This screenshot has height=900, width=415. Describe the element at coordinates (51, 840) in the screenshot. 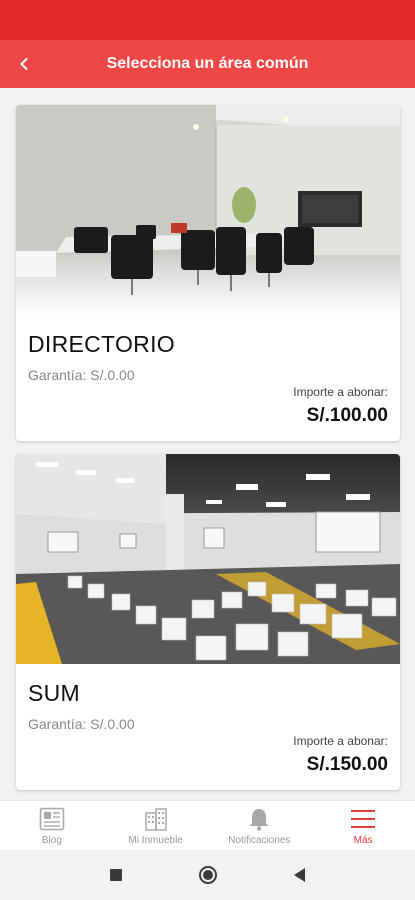

I see `nav-label: Blog` at that location.